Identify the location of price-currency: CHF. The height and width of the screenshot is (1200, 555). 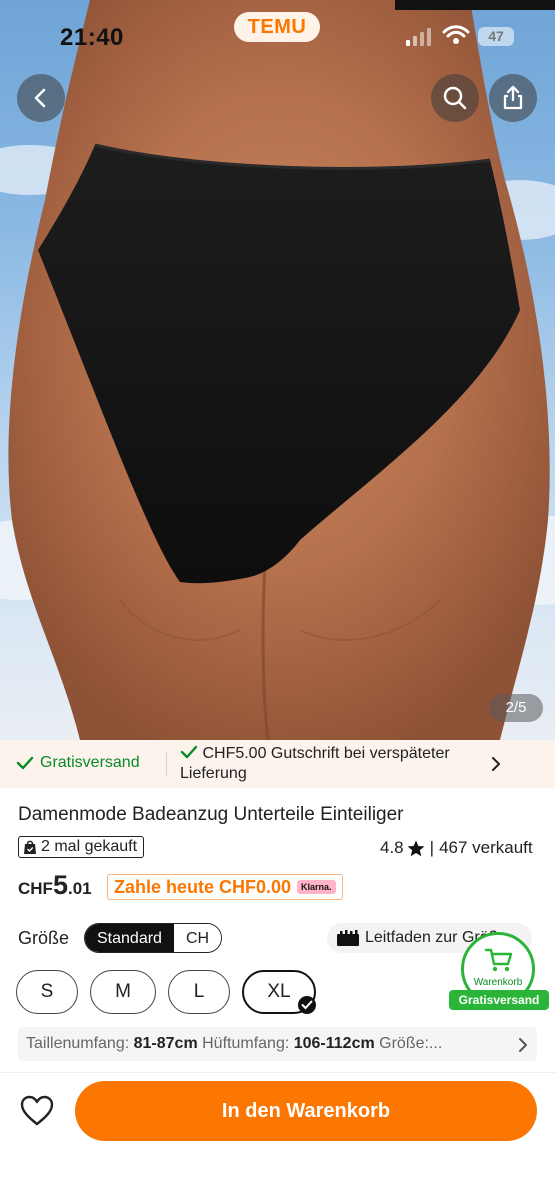
(35, 888).